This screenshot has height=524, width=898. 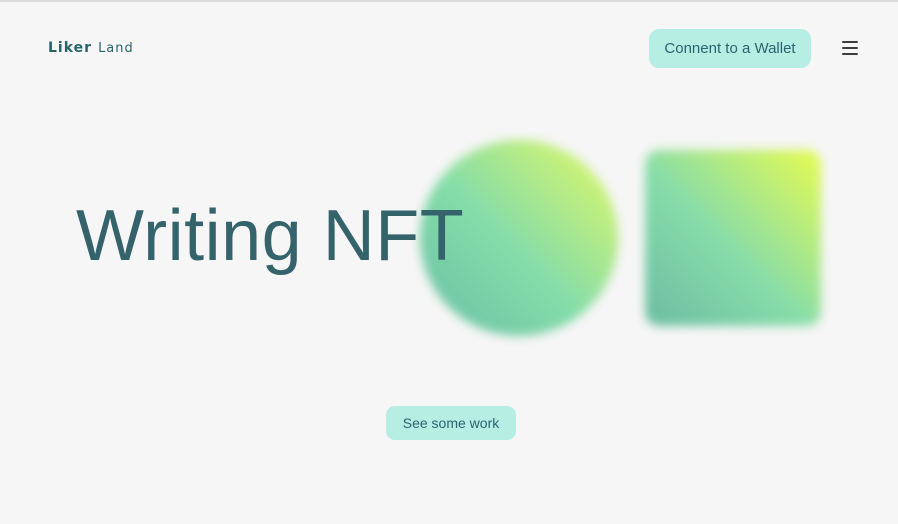 I want to click on logo-secondary-text: Land, so click(x=116, y=48).